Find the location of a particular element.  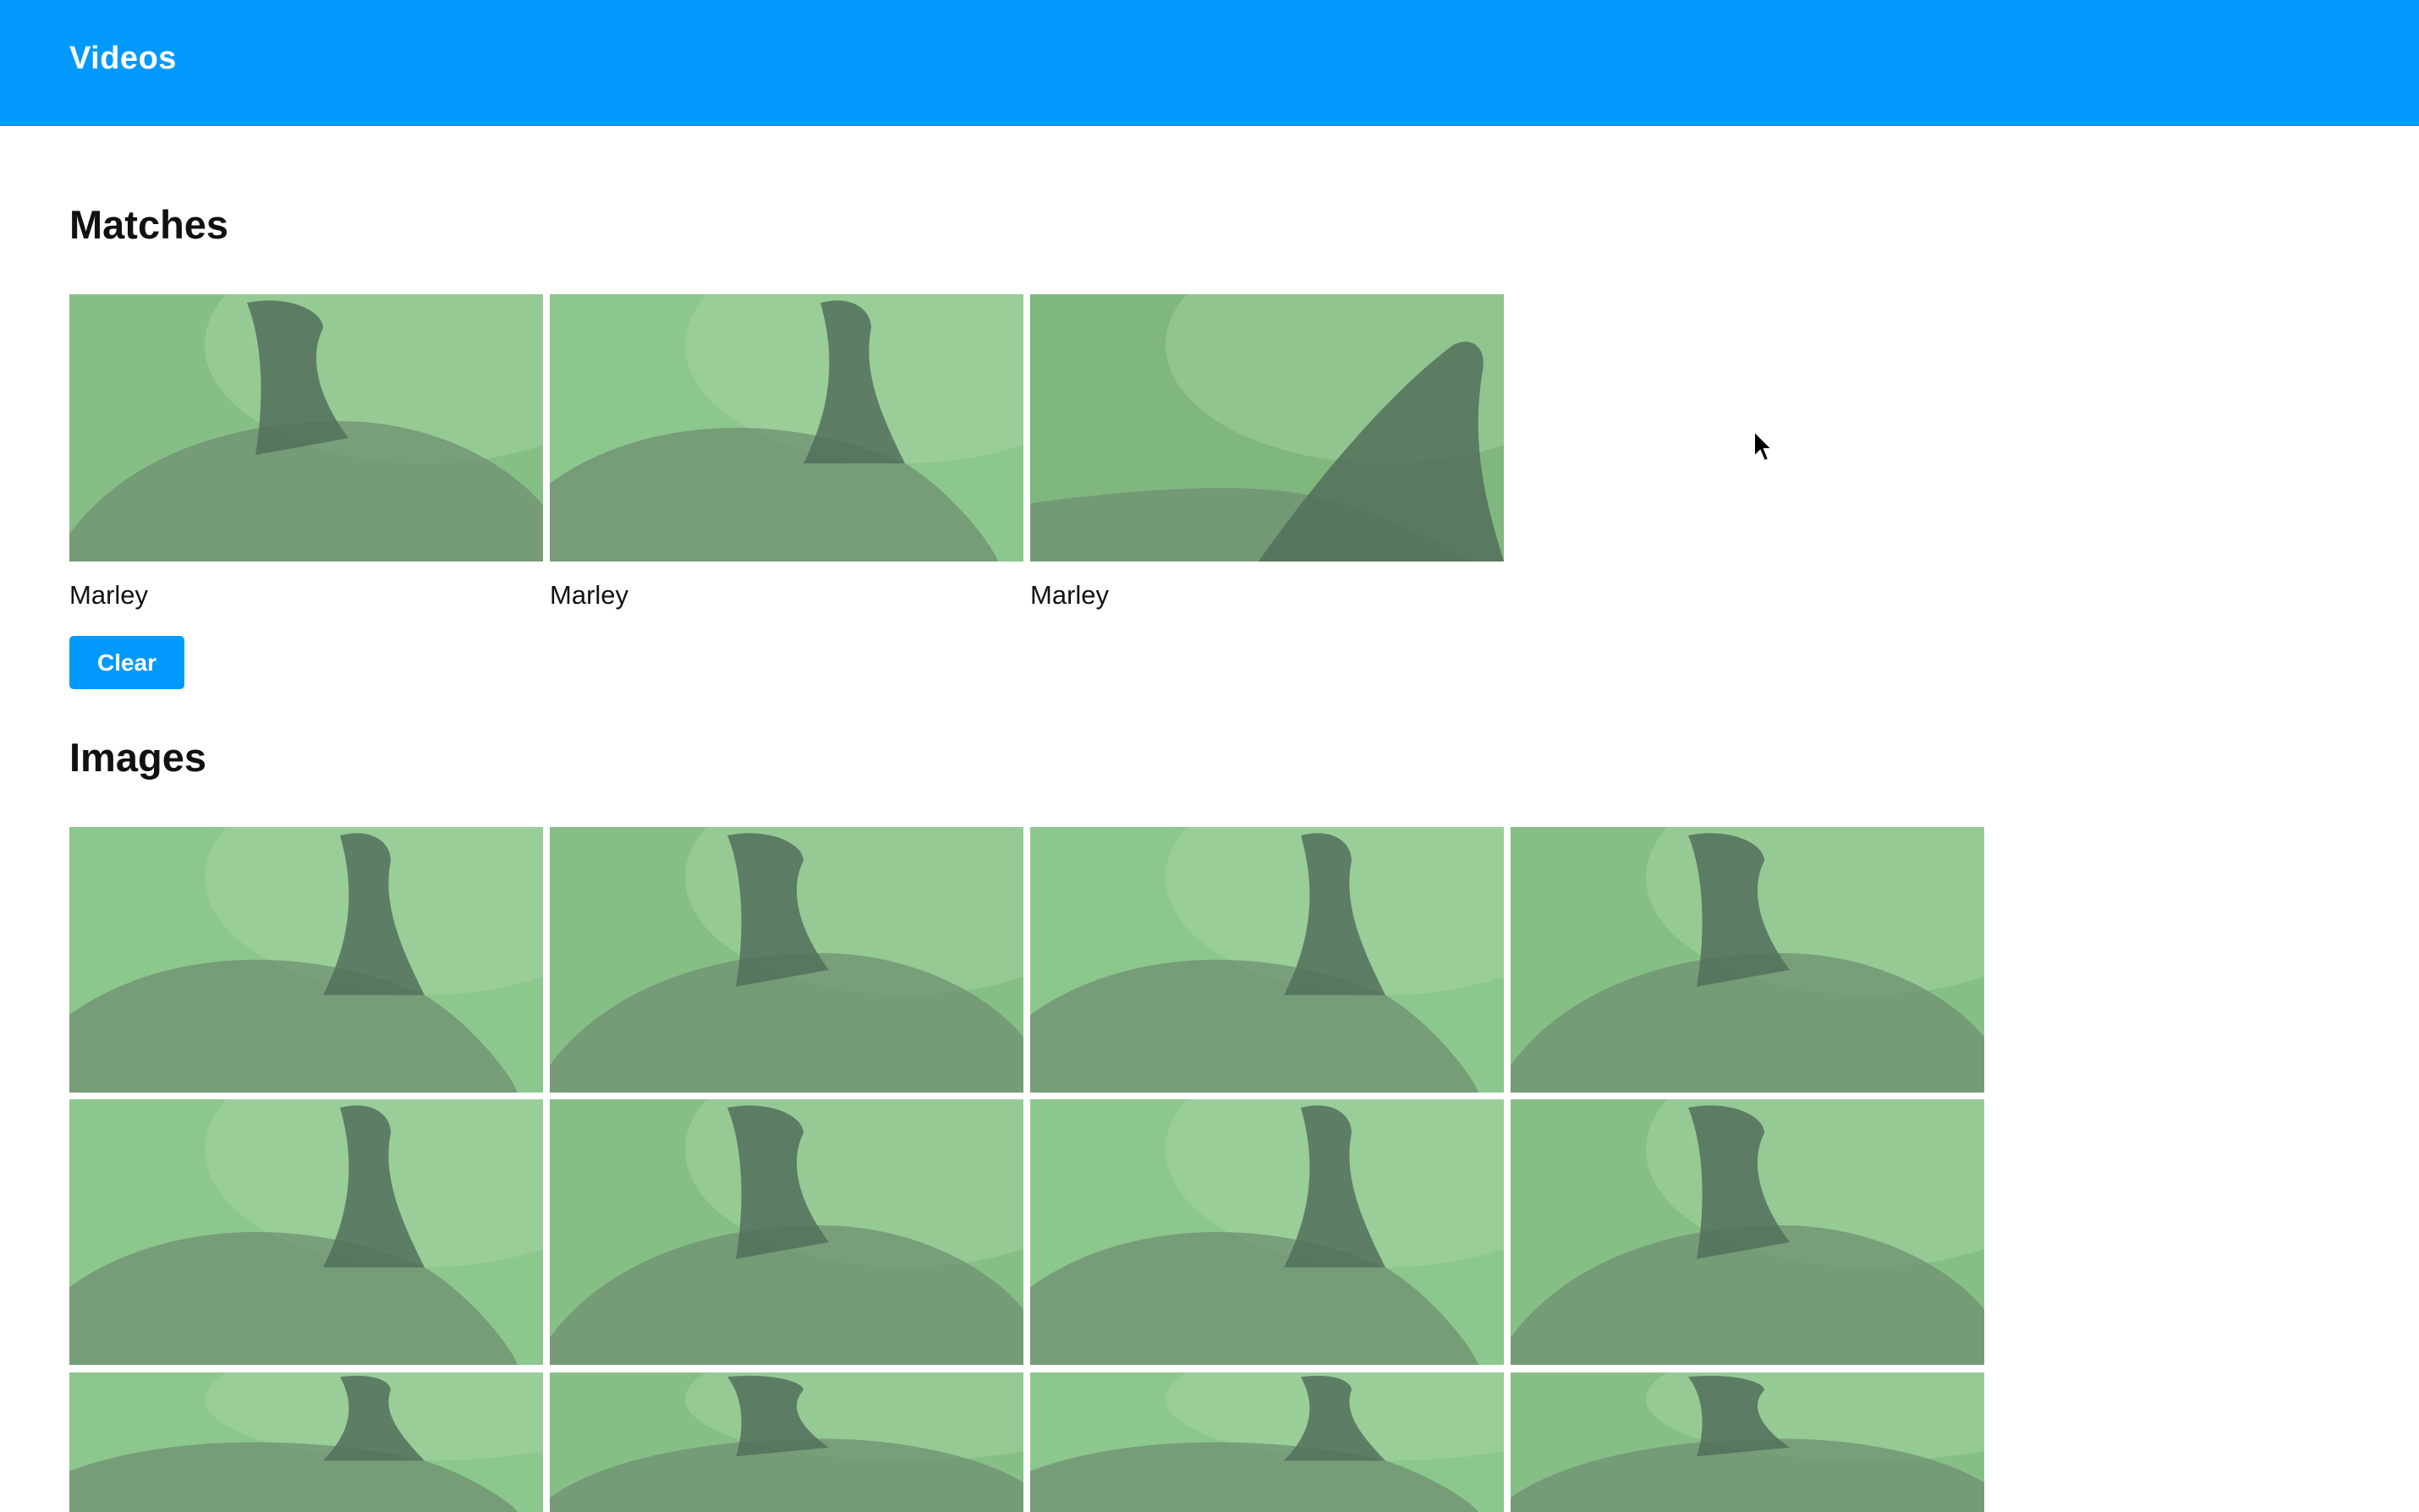

matches-heading: Matches is located at coordinates (149, 224).